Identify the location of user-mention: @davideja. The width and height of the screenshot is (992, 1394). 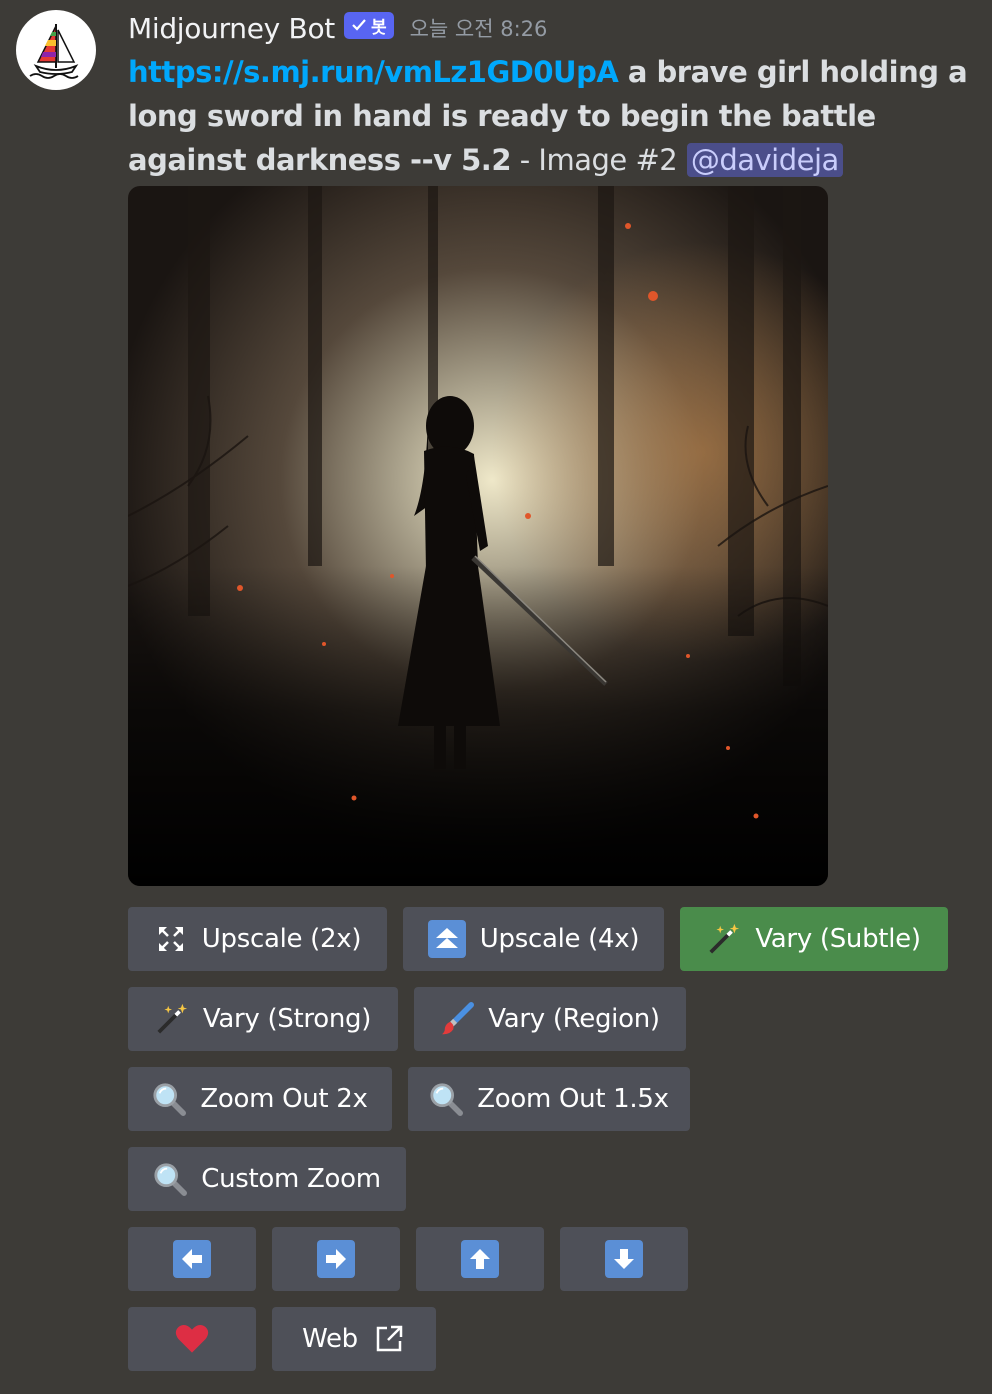
(764, 160).